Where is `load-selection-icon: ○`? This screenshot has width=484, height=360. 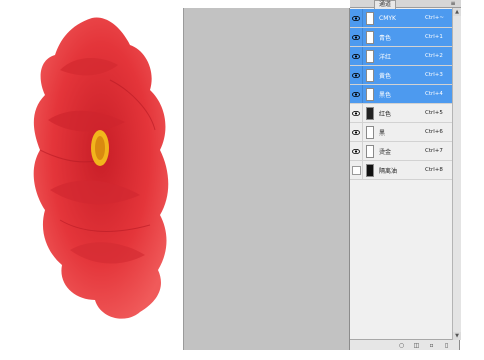 load-selection-icon: ○ is located at coordinates (401, 345).